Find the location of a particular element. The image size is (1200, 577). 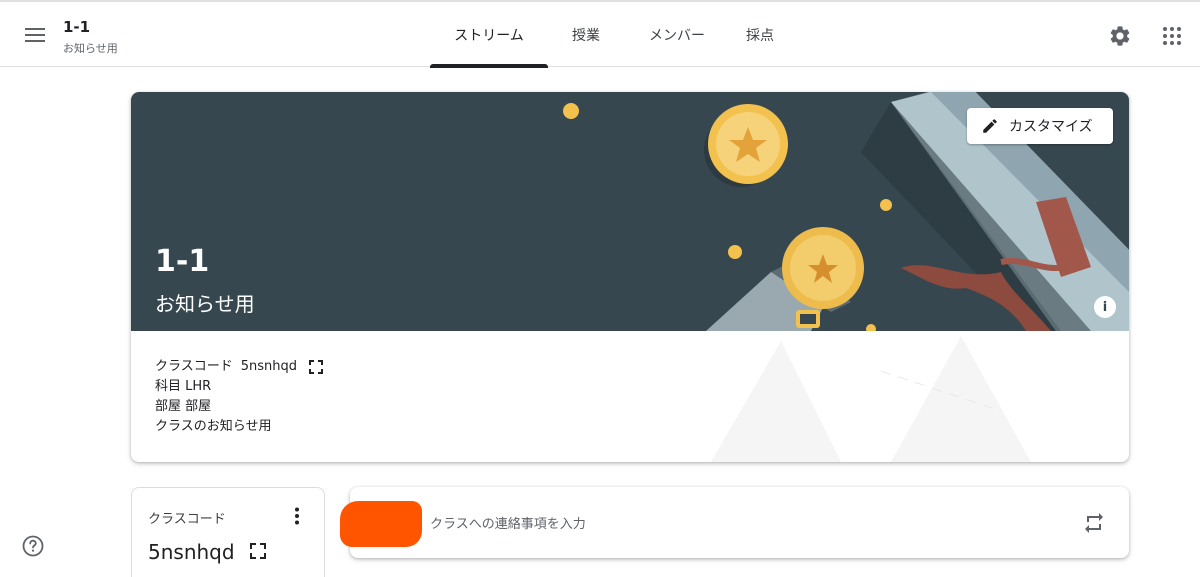

class-subtitle: お知らせ用 is located at coordinates (90, 48).